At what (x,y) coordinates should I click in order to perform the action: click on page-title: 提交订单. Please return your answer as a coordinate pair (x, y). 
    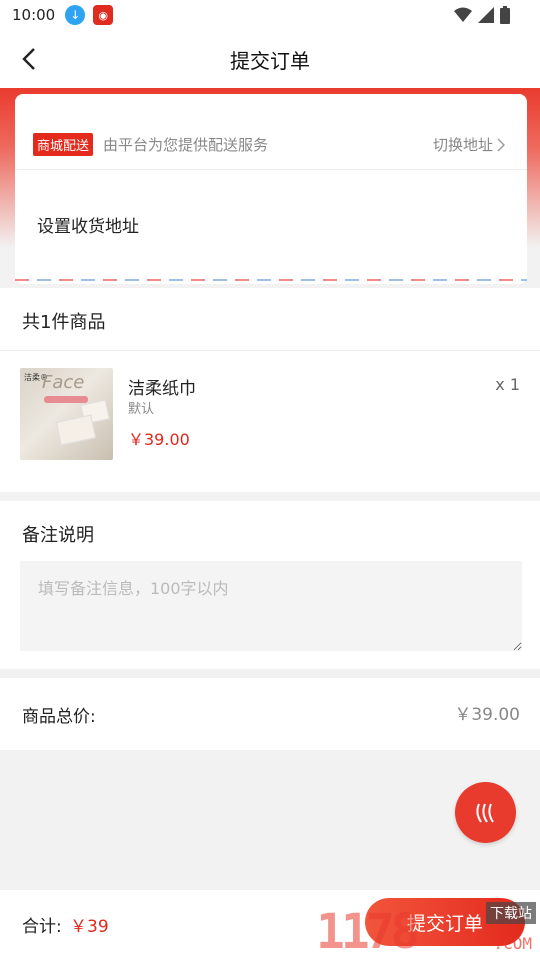
    Looking at the image, I should click on (270, 60).